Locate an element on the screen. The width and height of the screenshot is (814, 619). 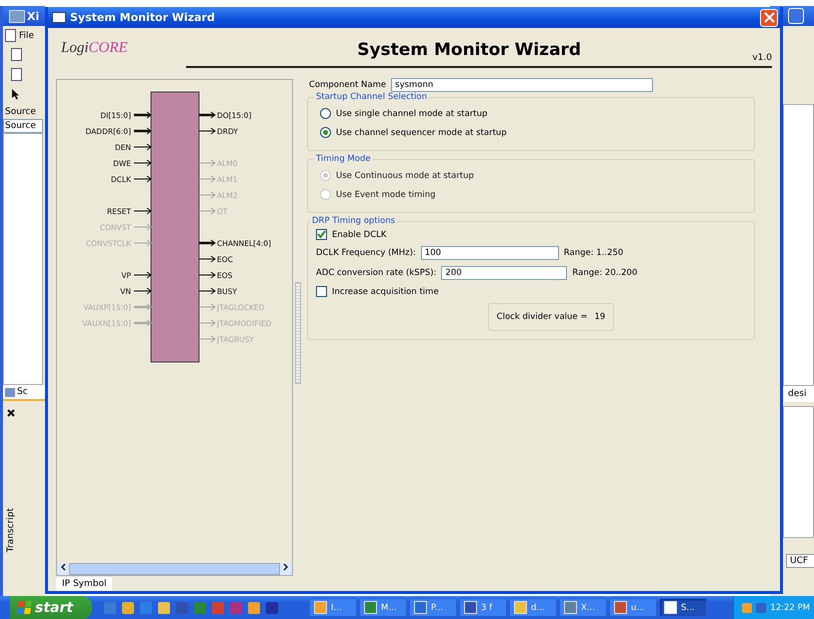
properties-icon is located at coordinates (16, 74).